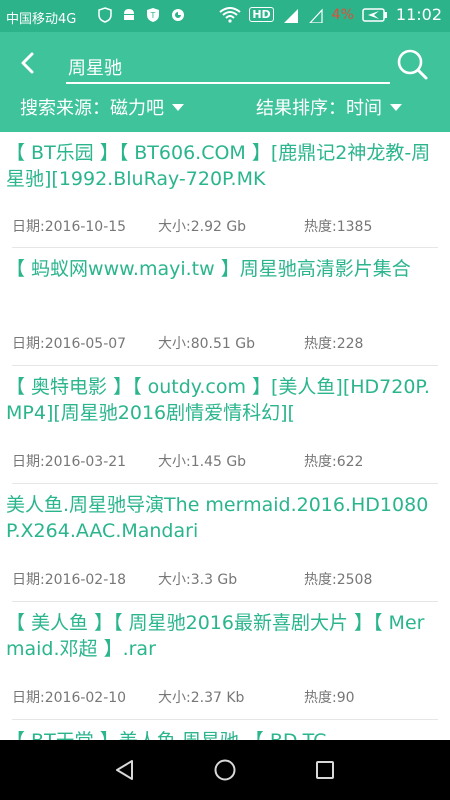  What do you see at coordinates (374, 14) in the screenshot?
I see `battery-low-icon` at bounding box center [374, 14].